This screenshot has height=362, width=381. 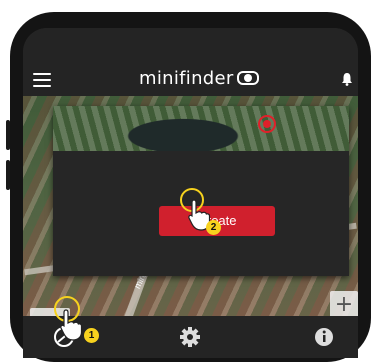 I want to click on step-1-badge: 1, so click(x=91, y=335).